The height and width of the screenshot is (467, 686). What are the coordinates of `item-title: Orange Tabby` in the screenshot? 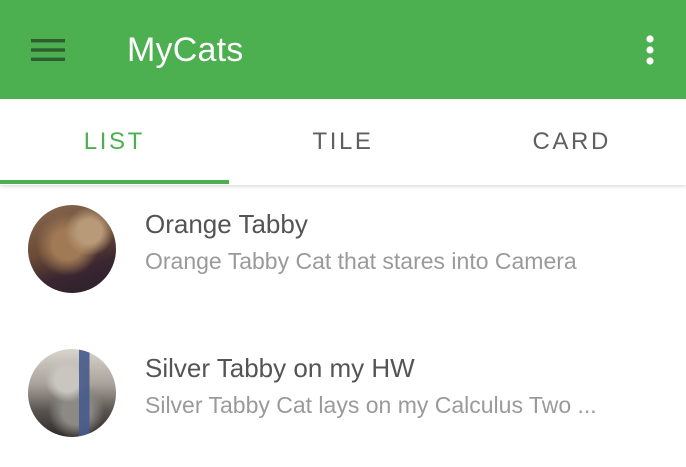 It's located at (226, 224).